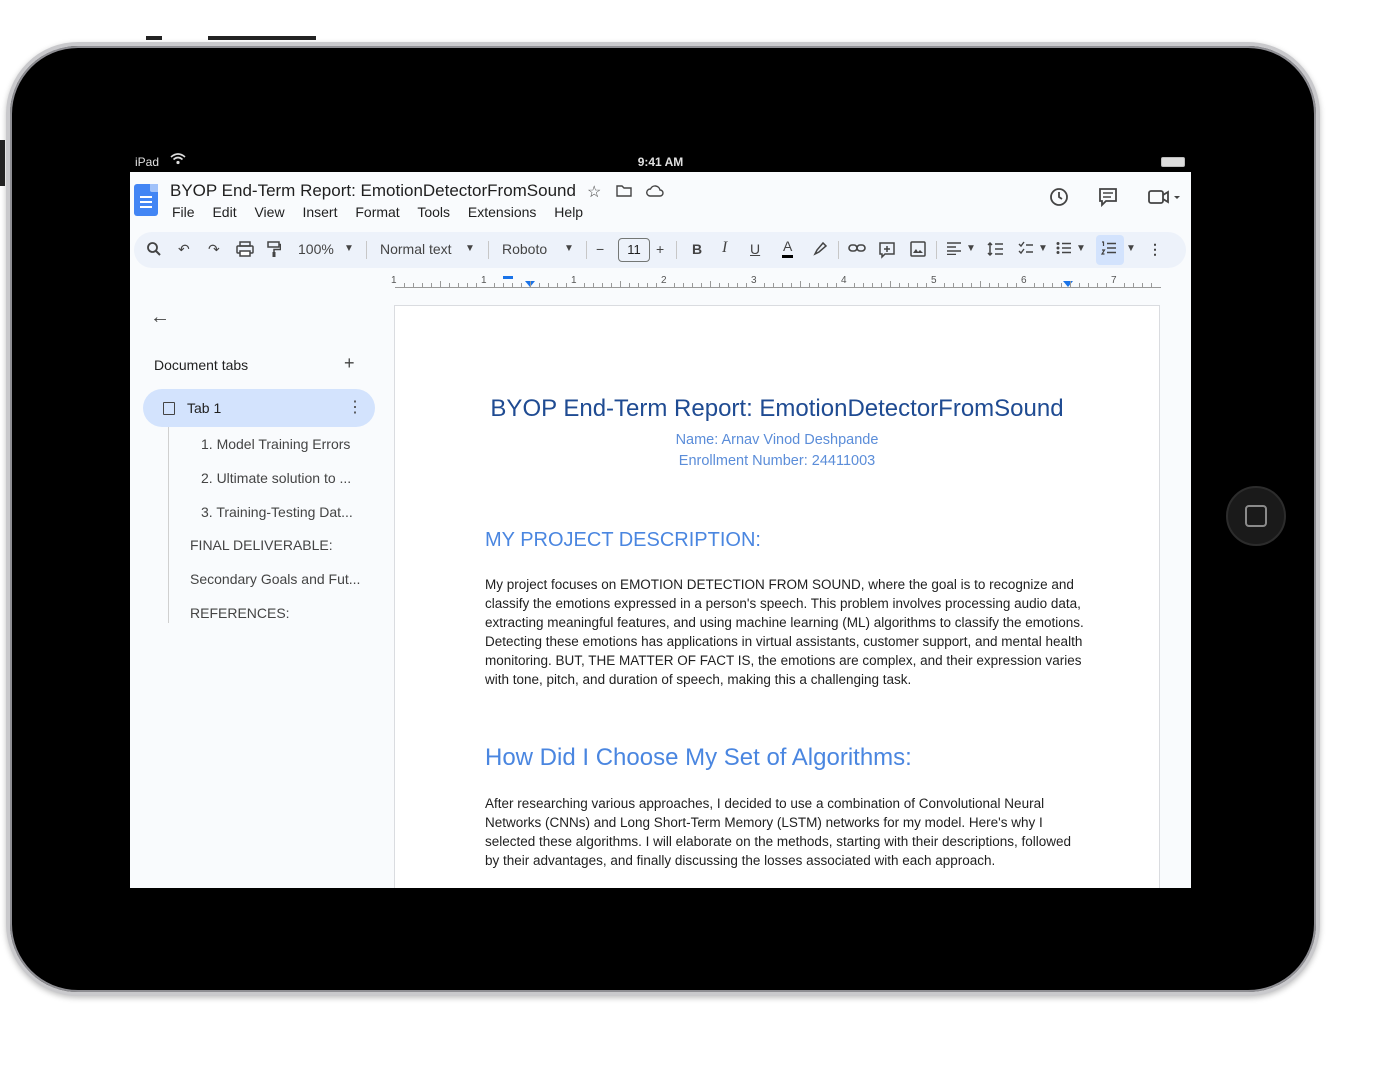 Image resolution: width=1380 pixels, height=1092 pixels. What do you see at coordinates (569, 248) in the screenshot?
I see `font-dropdown-icon: ▼` at bounding box center [569, 248].